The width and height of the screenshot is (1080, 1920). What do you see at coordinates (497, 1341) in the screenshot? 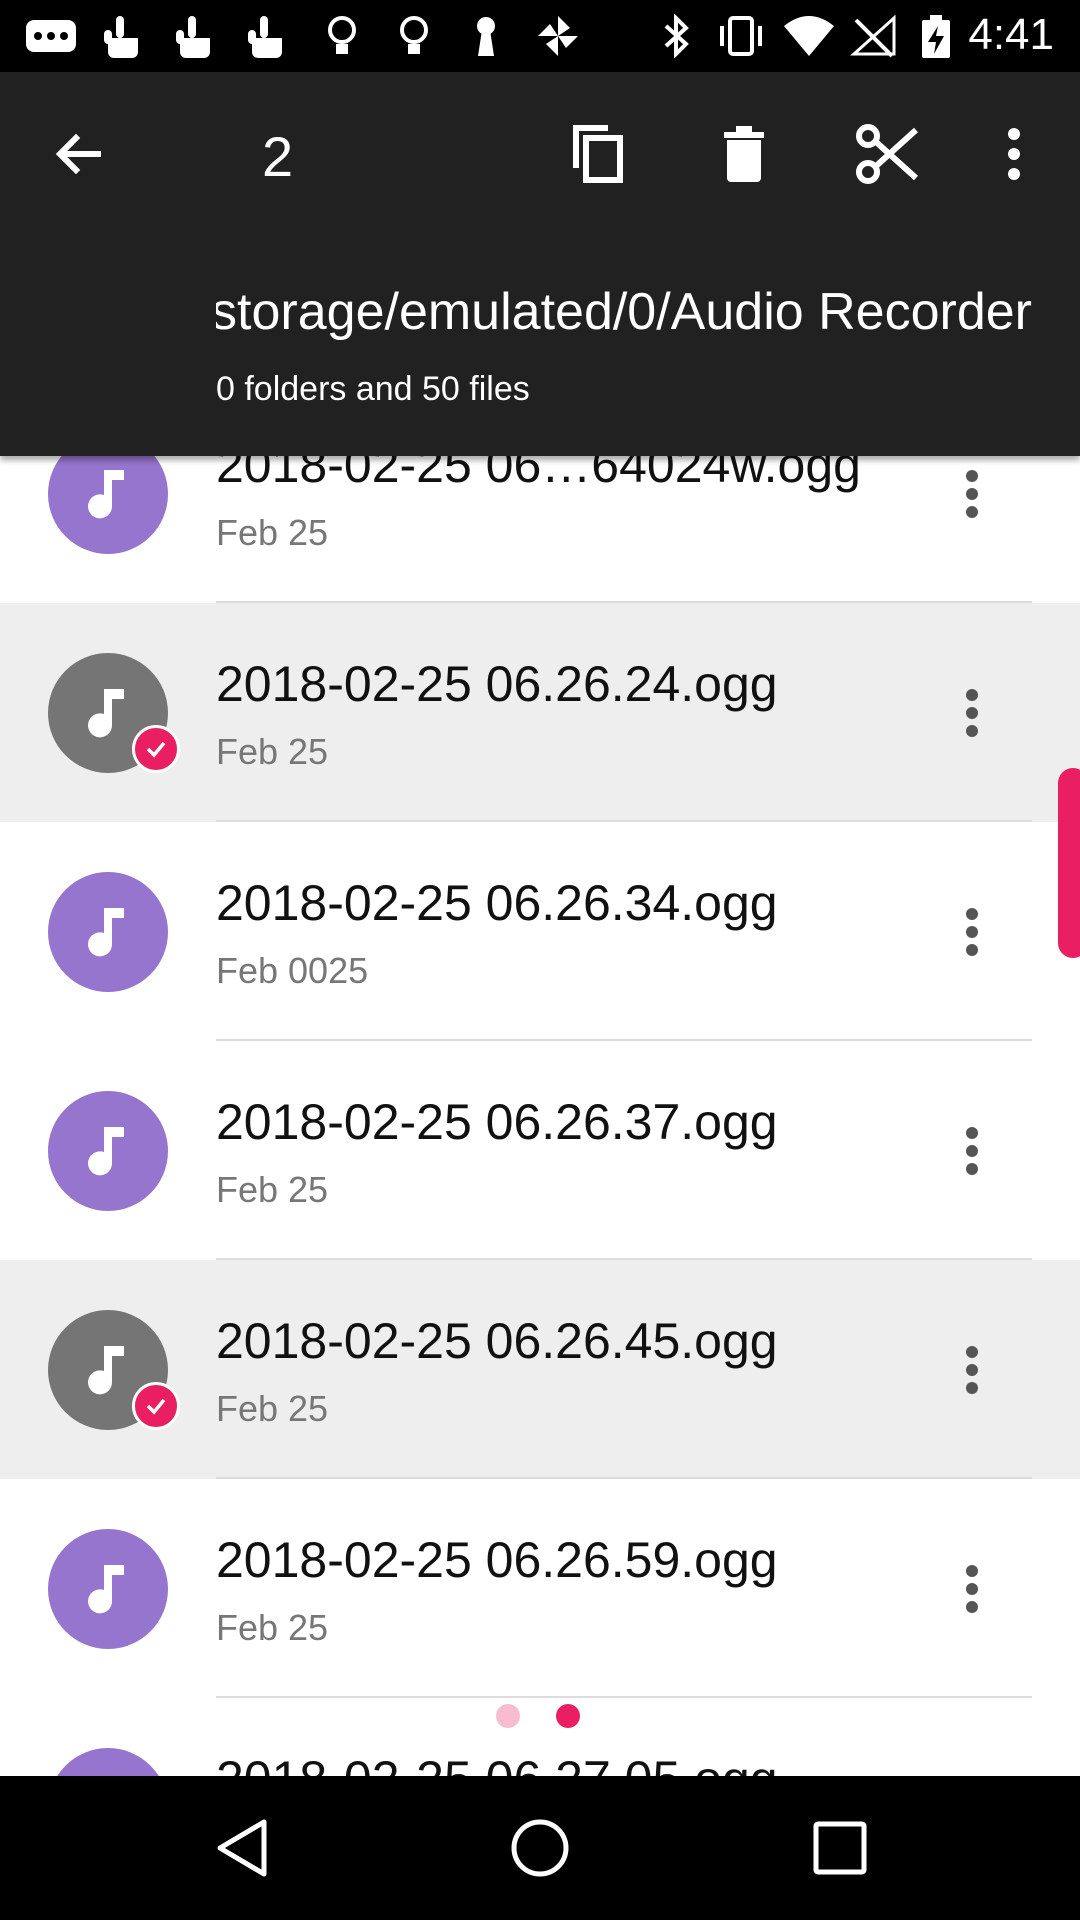
I see `file-name: 2018-02-25 06.26.45.ogg` at bounding box center [497, 1341].